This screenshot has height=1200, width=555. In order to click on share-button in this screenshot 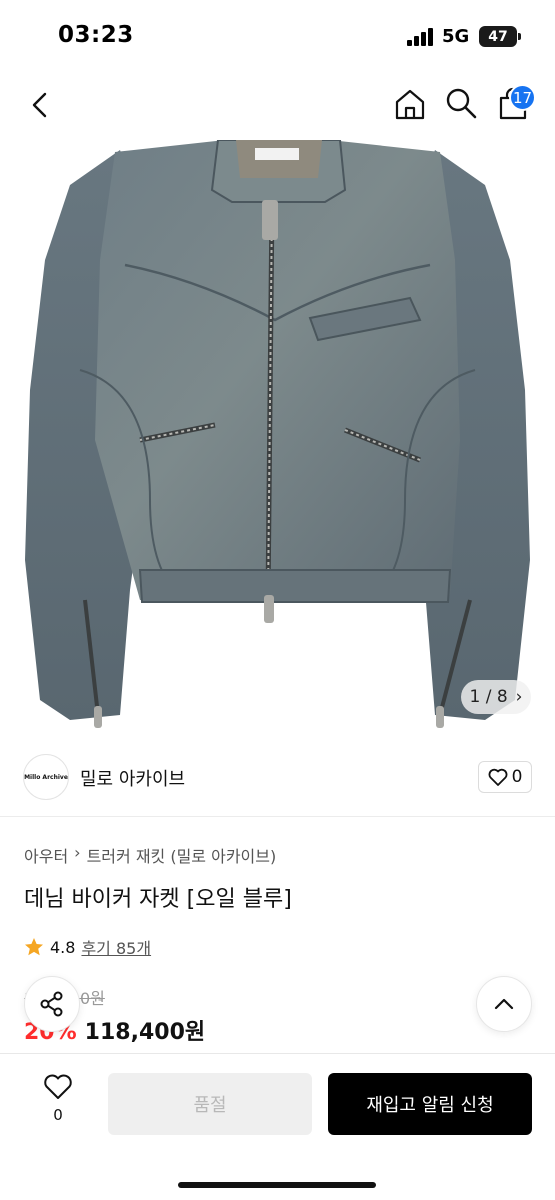, I will do `click(52, 1004)`.